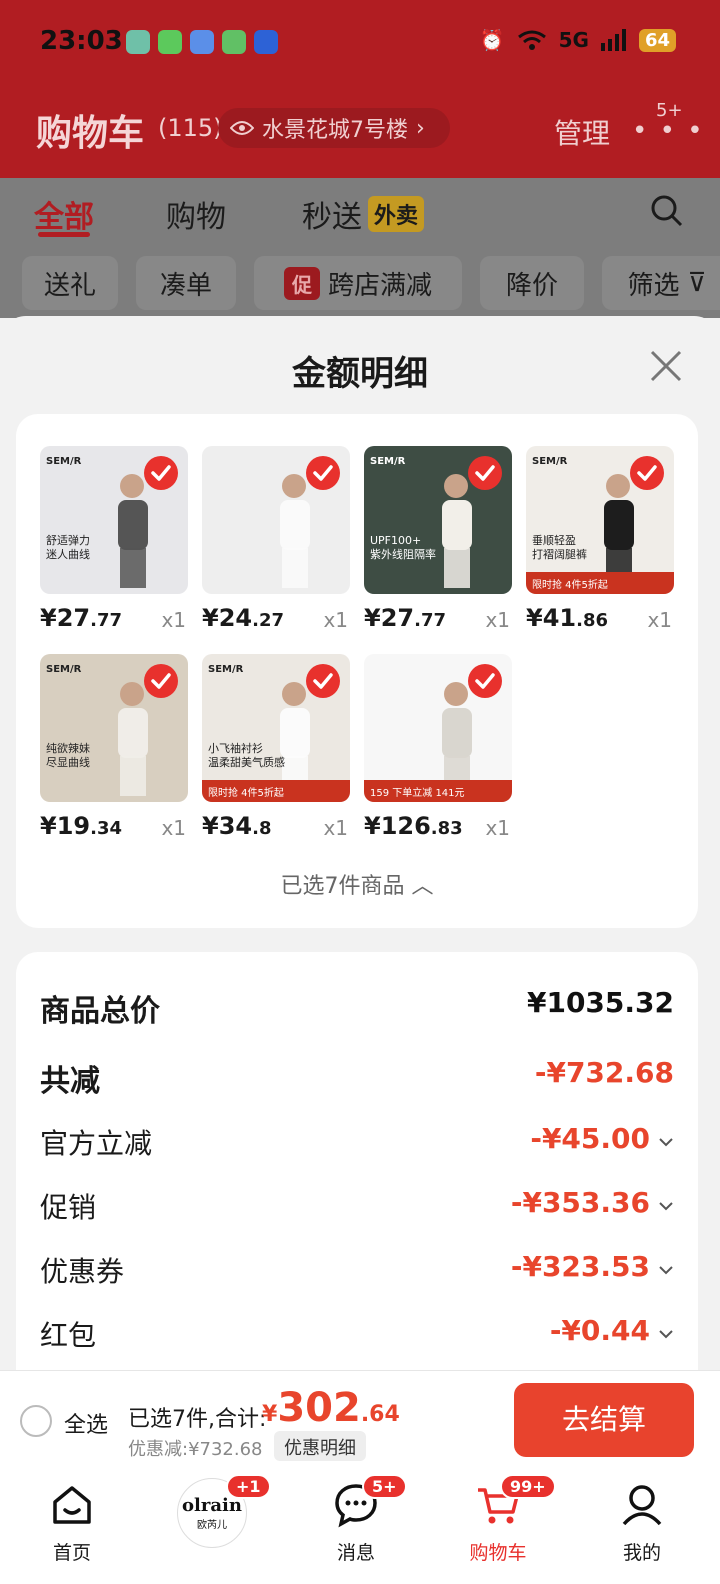 This screenshot has width=720, height=1584. I want to click on total-currency: ¥, so click(270, 1414).